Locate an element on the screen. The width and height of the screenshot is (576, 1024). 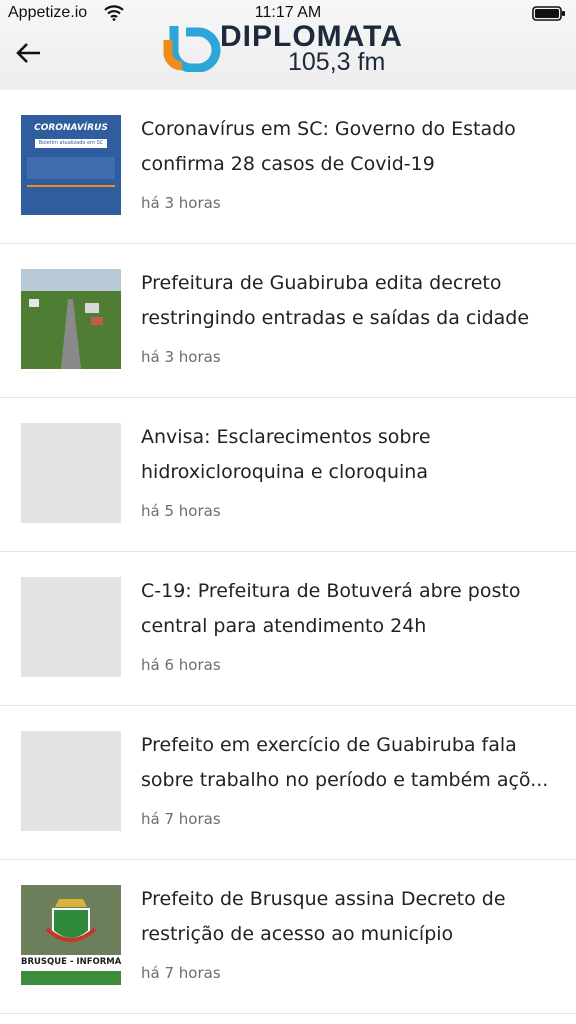
logo-mark-icon is located at coordinates (192, 49).